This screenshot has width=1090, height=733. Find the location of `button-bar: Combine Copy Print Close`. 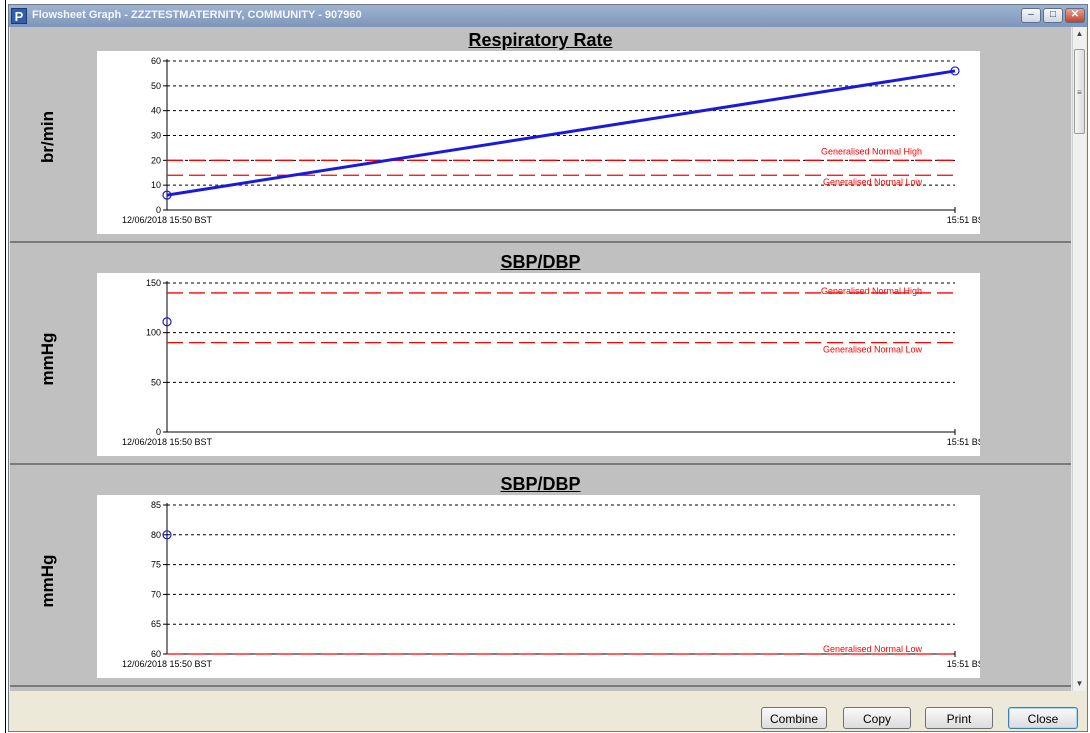

button-bar: Combine Copy Print Close is located at coordinates (548, 711).